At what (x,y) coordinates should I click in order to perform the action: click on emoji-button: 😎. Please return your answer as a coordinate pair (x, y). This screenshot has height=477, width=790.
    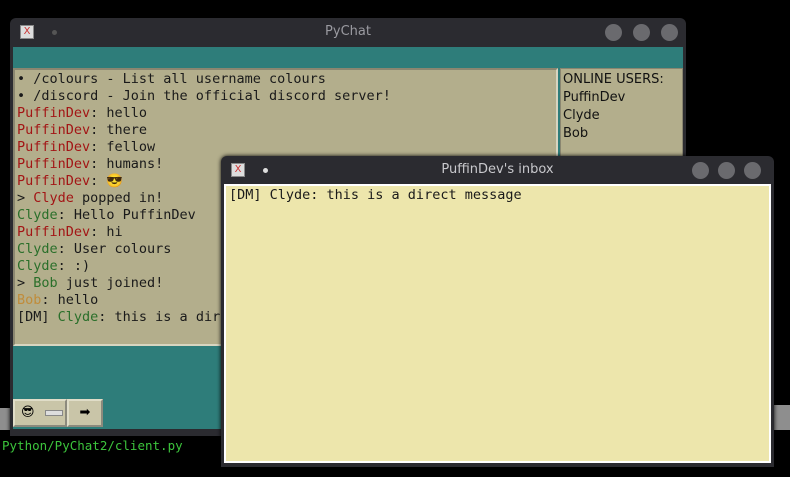
    Looking at the image, I should click on (40, 413).